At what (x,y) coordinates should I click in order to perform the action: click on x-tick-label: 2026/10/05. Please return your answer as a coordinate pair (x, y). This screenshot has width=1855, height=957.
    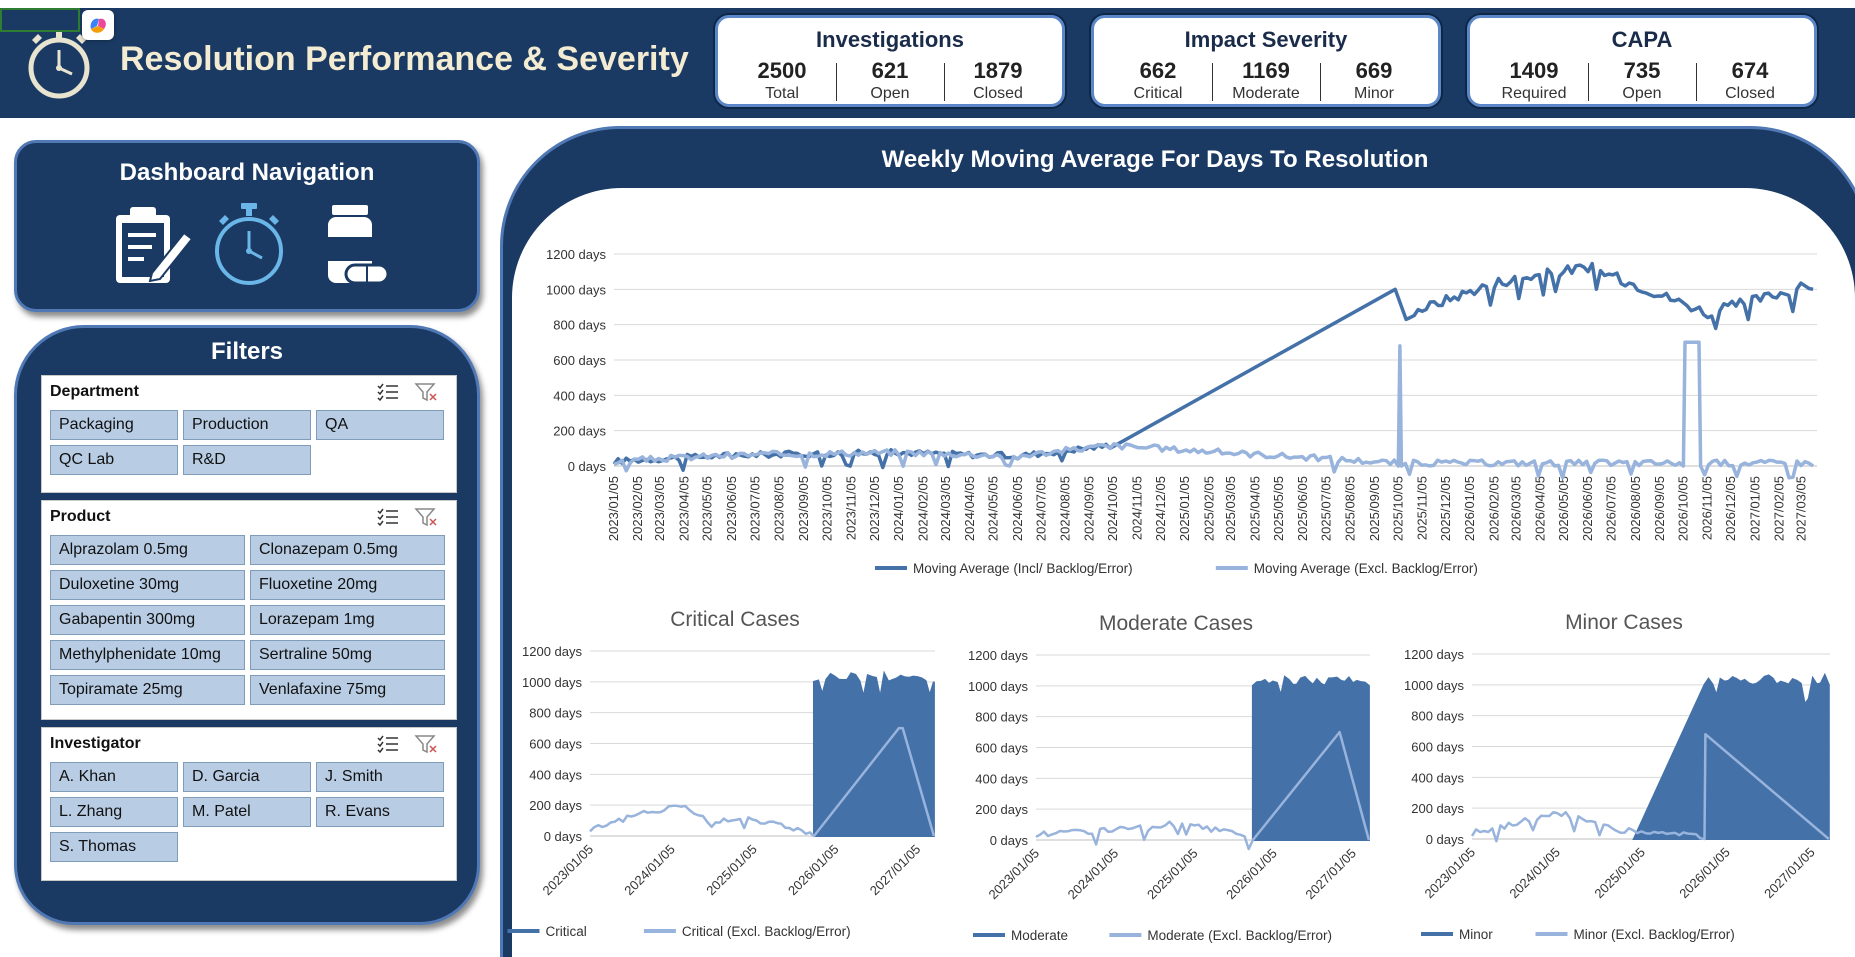
    Looking at the image, I should click on (1682, 508).